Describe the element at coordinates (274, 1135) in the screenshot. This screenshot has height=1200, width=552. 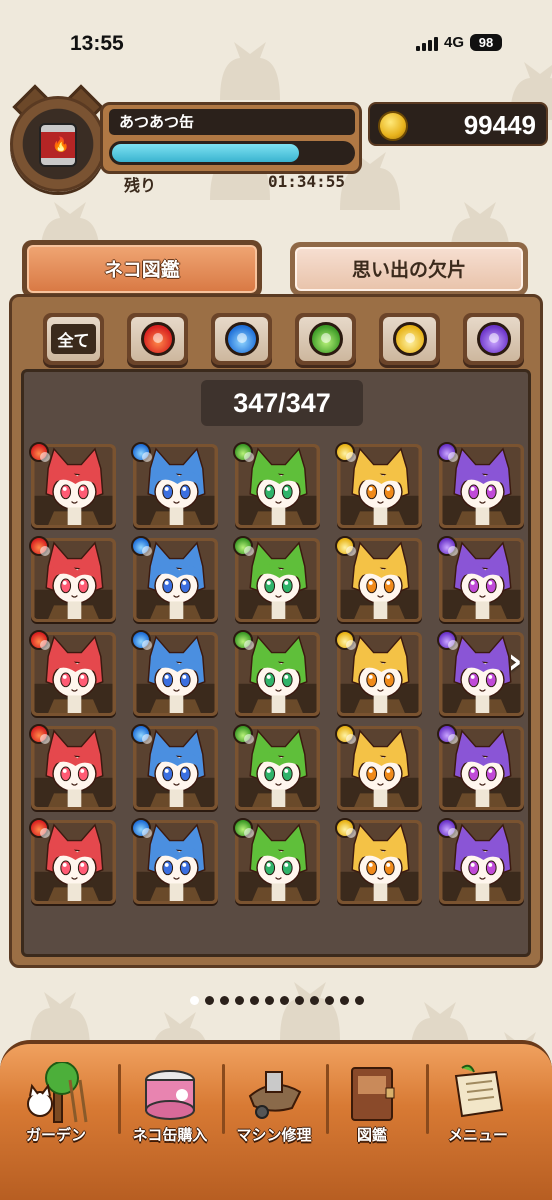
I see `nav-label: マシン修理` at that location.